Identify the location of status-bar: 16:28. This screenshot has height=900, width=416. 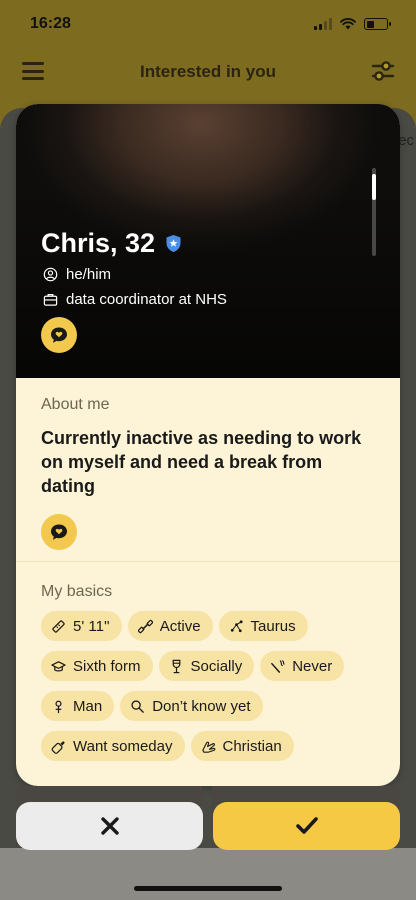
(208, 24).